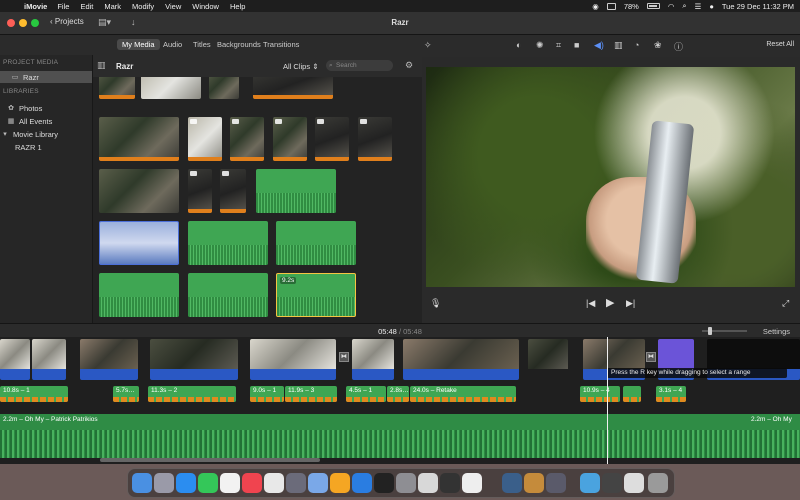 The width and height of the screenshot is (800, 500). I want to click on selected-audio-clip: 9.2s, so click(316, 295).